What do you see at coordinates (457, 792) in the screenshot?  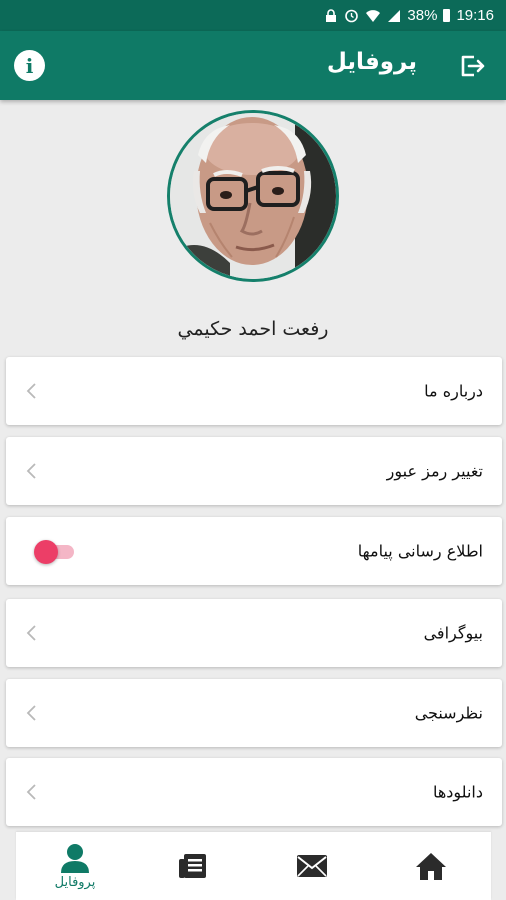 I see `menu-item-label: دانلودها` at bounding box center [457, 792].